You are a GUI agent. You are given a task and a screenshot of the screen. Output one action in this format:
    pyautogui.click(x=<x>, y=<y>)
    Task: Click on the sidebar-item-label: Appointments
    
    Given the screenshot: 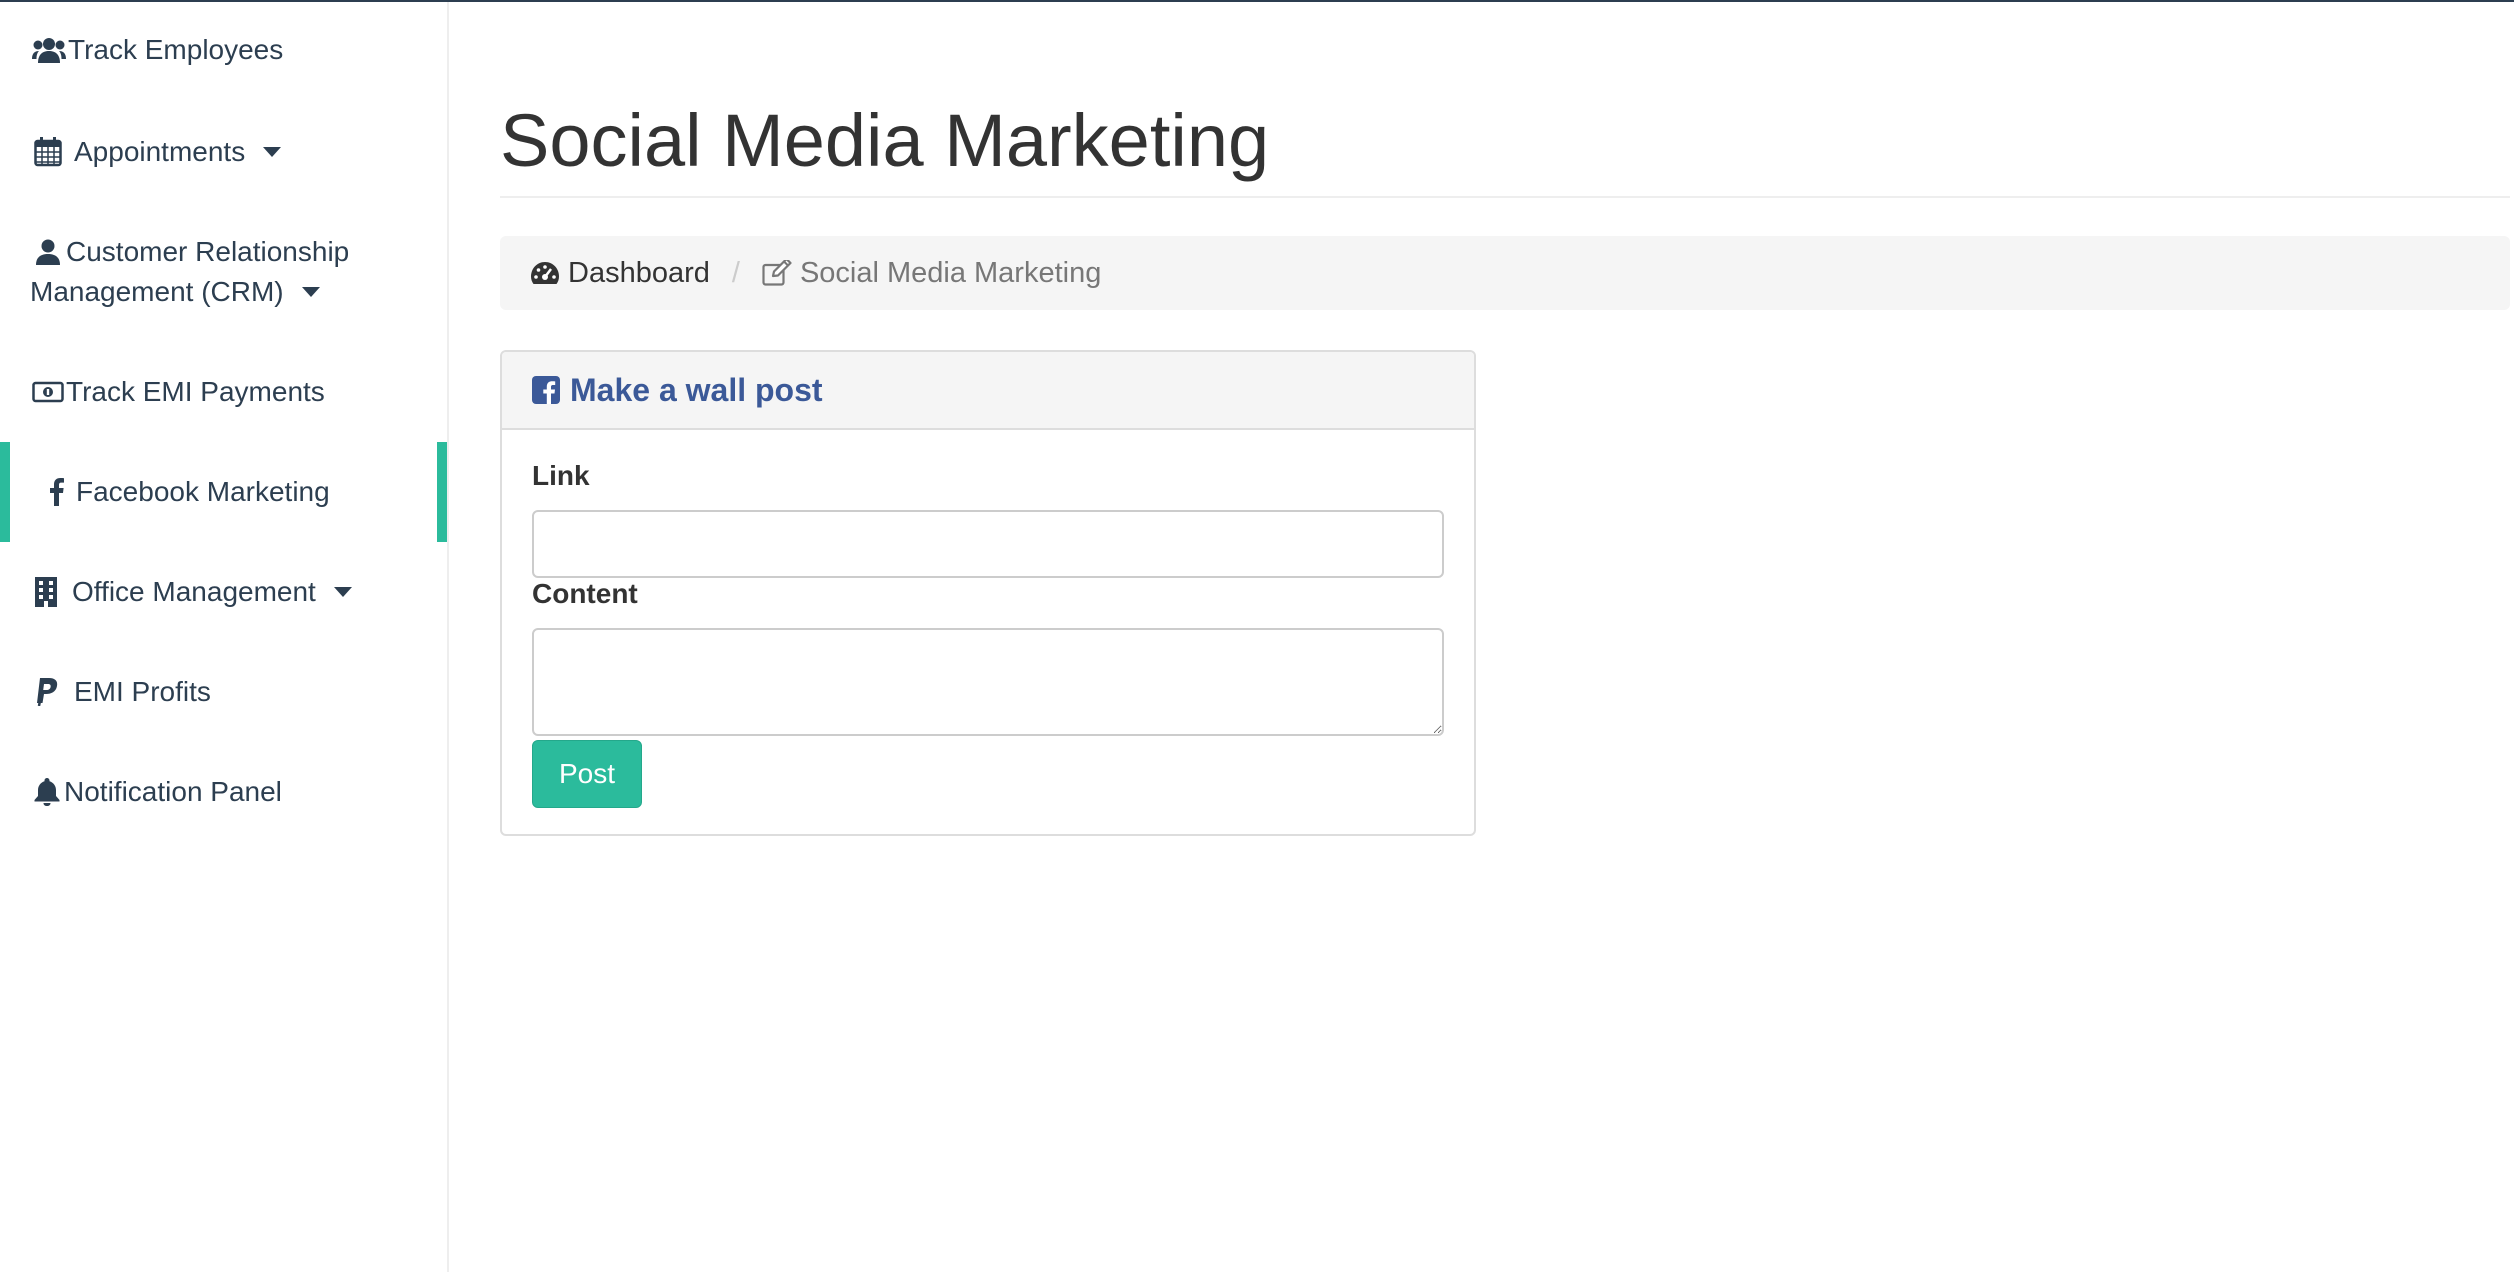 What is the action you would take?
    pyautogui.click(x=160, y=151)
    